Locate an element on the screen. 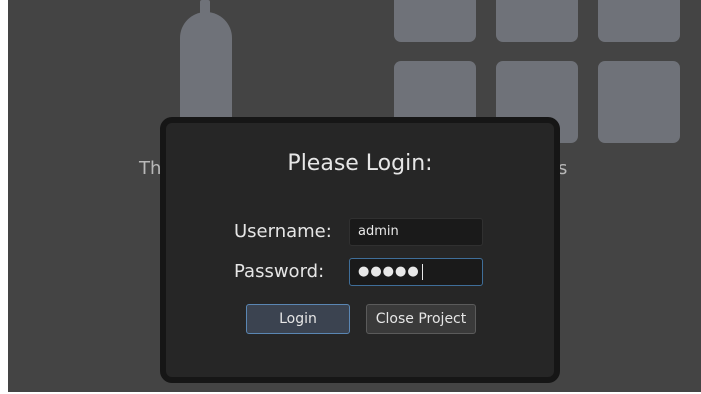  password-field: ●●●●● is located at coordinates (416, 272).